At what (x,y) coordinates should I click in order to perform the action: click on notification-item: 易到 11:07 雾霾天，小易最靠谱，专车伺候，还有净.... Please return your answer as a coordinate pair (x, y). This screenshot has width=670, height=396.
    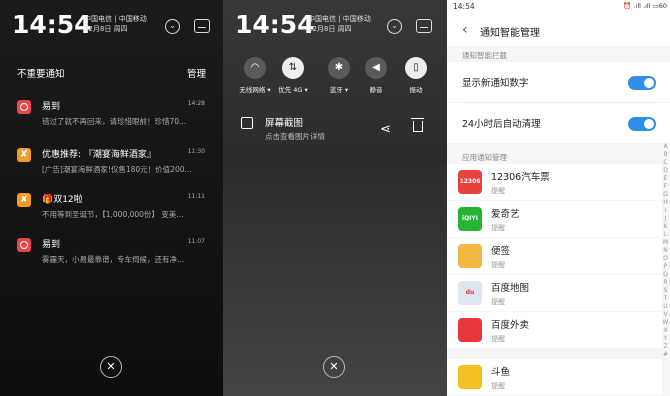
    Looking at the image, I should click on (111, 260).